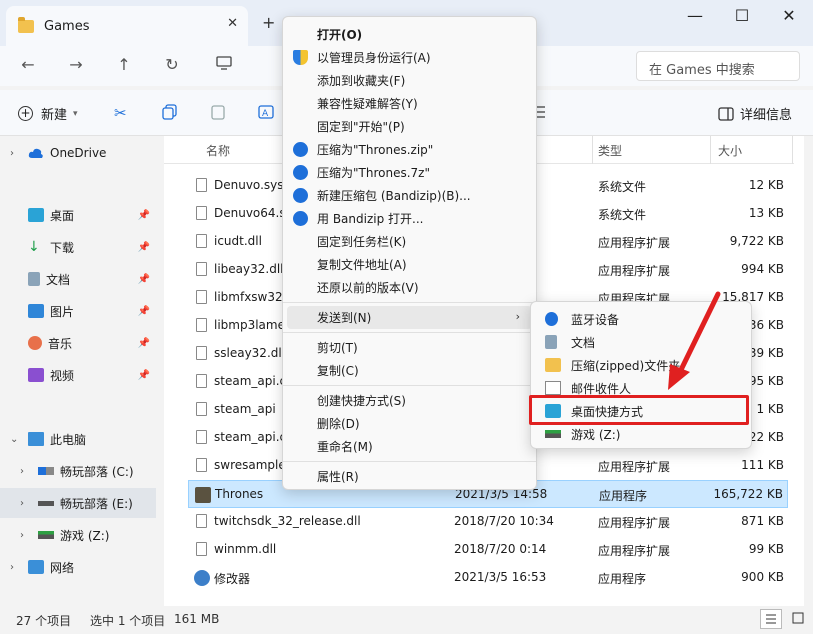 This screenshot has width=813, height=634. What do you see at coordinates (78, 567) in the screenshot?
I see `sidebar-item-network: › 网络` at bounding box center [78, 567].